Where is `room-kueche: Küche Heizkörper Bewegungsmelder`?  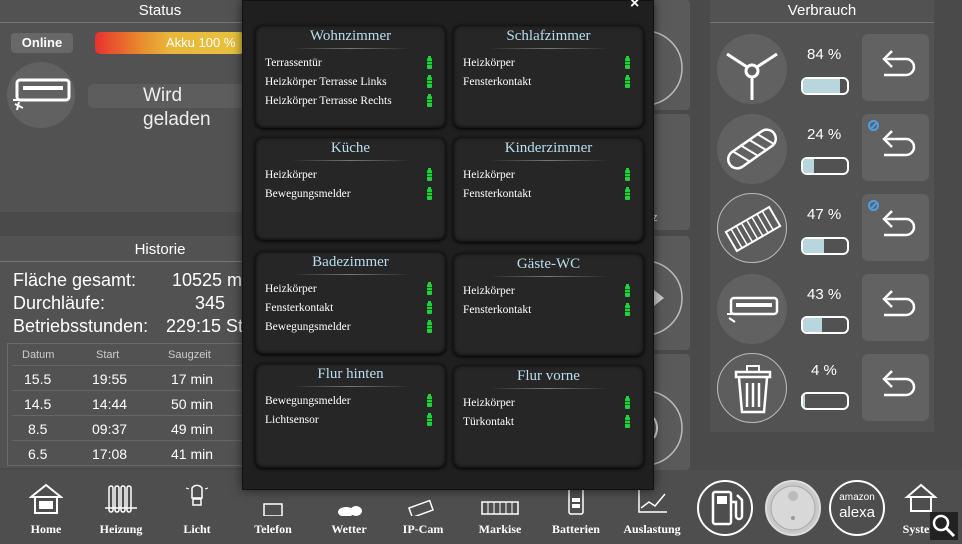 room-kueche: Küche Heizkörper Bewegungsmelder is located at coordinates (350, 188).